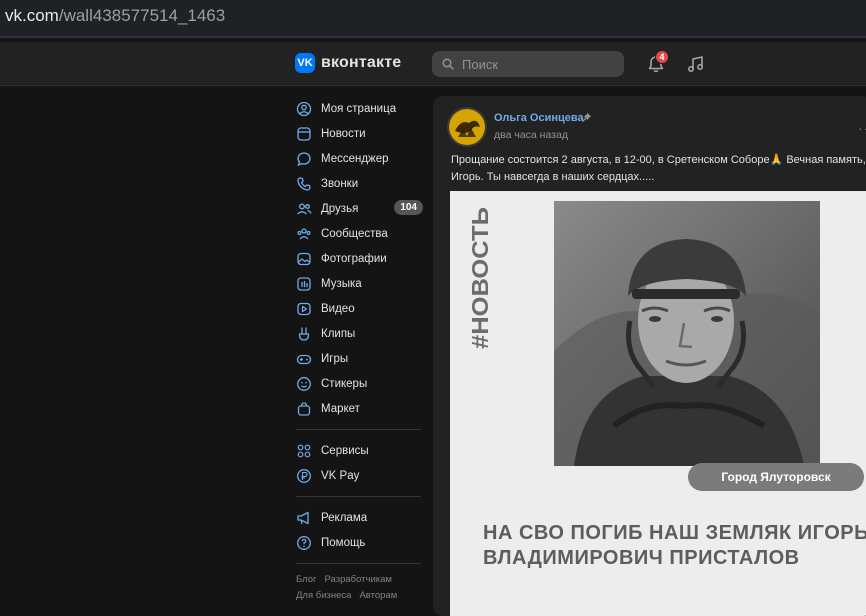  Describe the element at coordinates (338, 333) in the screenshot. I see `sidebar-item-label: Клипы` at that location.